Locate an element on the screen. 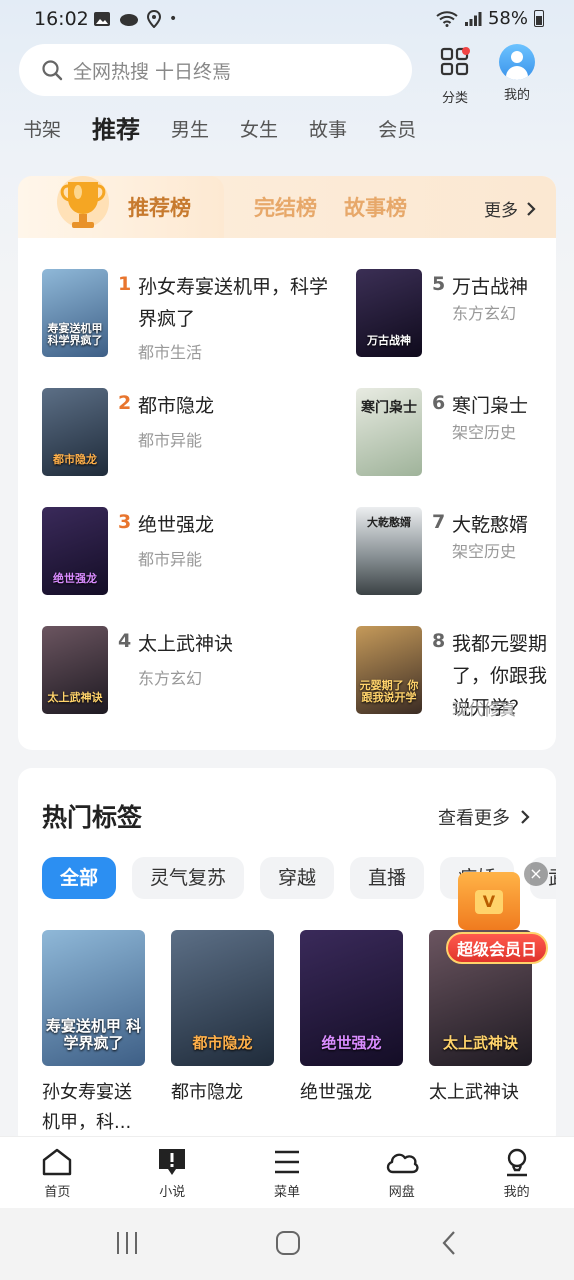 The image size is (574, 1280). book-cover: 寿宴送机甲 科学界疯了 is located at coordinates (93, 998).